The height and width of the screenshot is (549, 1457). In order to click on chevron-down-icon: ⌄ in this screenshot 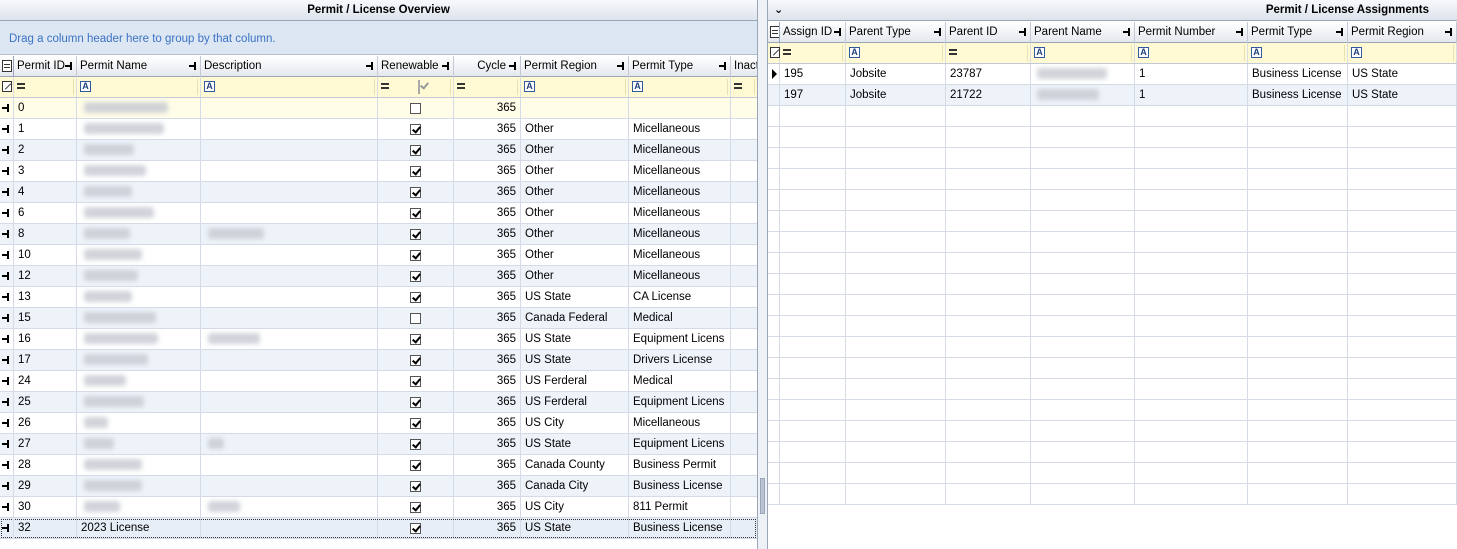, I will do `click(778, 10)`.